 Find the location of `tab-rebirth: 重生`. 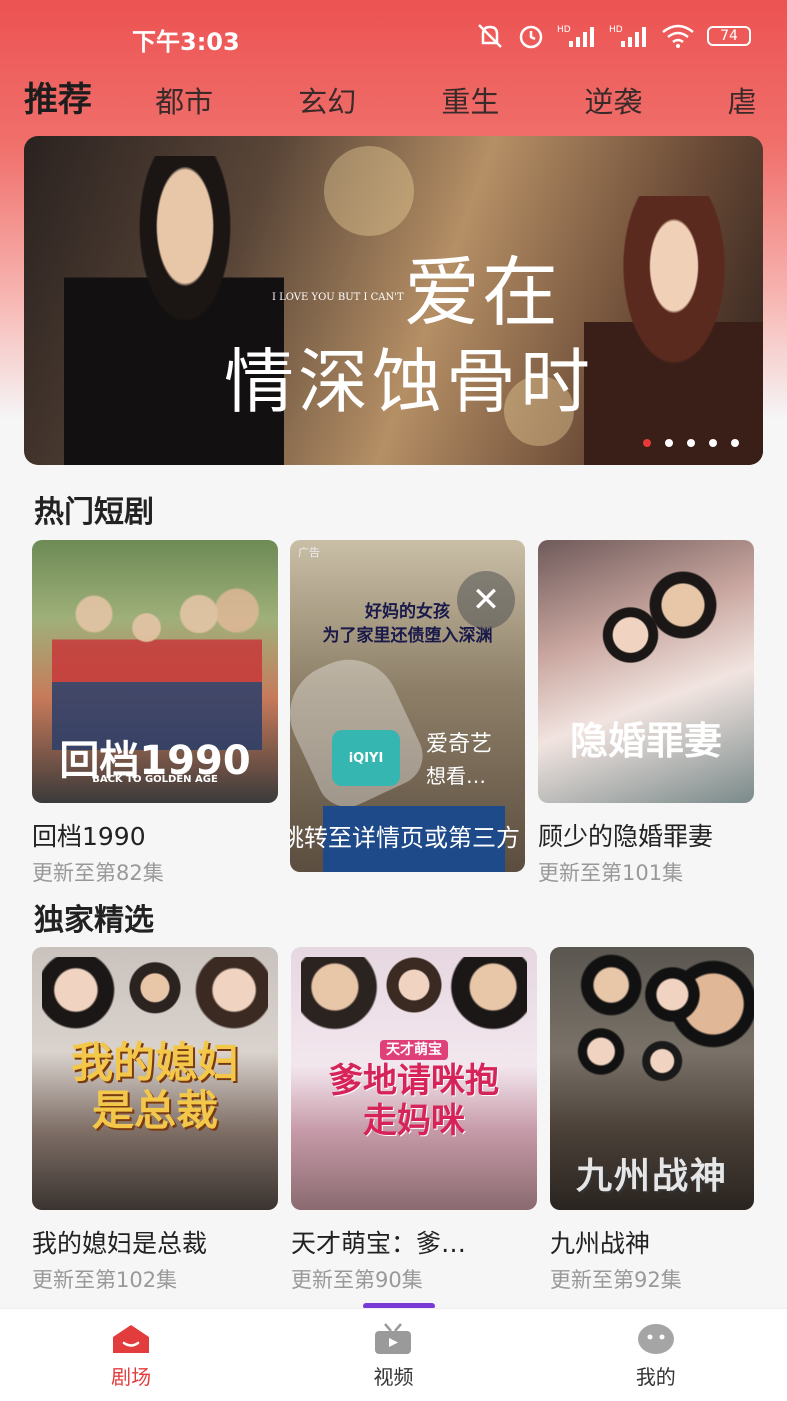

tab-rebirth: 重生 is located at coordinates (470, 100).